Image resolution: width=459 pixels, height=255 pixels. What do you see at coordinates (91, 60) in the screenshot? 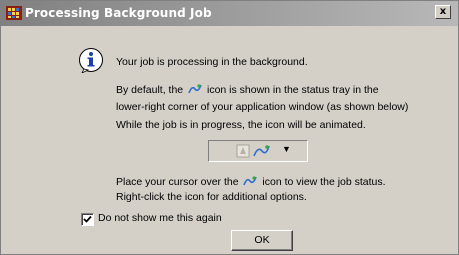
I see `info-icon` at bounding box center [91, 60].